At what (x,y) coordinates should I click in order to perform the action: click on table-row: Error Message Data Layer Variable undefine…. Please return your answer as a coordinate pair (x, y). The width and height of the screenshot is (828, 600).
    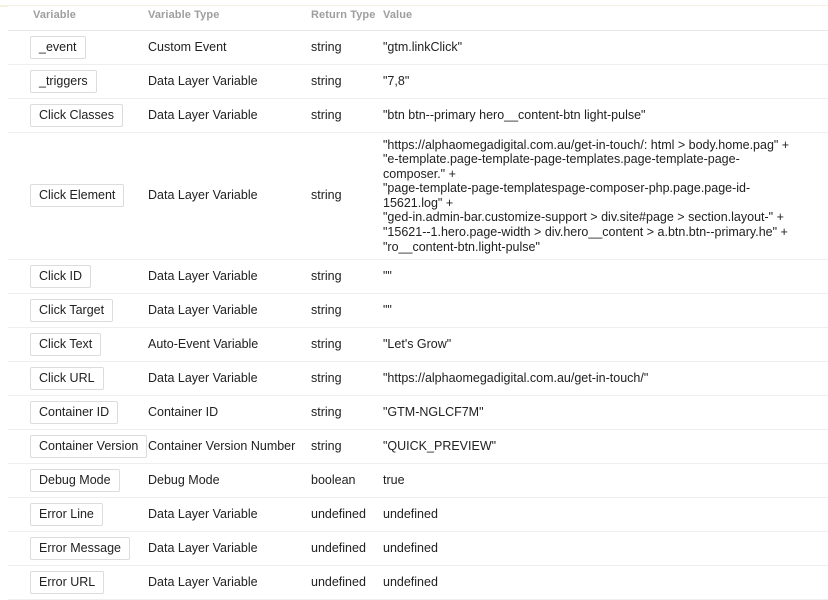
    Looking at the image, I should click on (418, 549).